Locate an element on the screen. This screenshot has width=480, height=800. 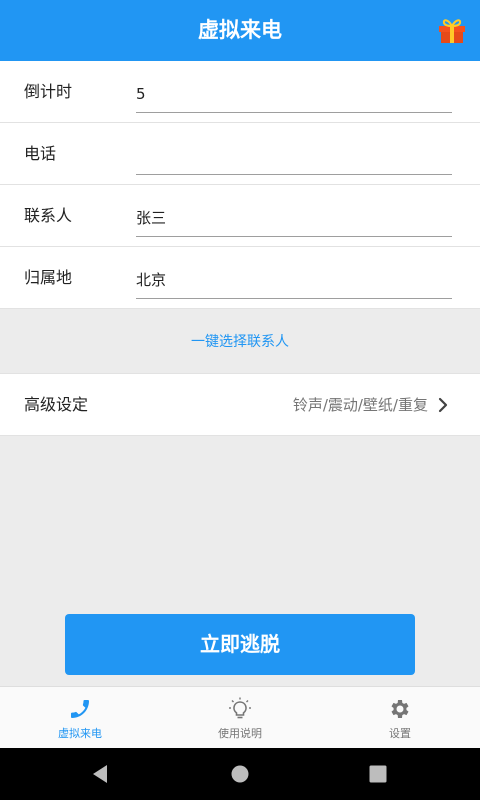
tab-instructions: 使用说明 is located at coordinates (240, 717).